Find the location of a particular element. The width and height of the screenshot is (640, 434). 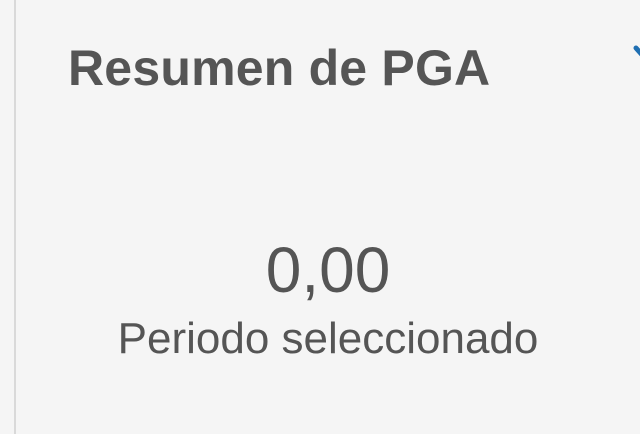

chevron-down-icon is located at coordinates (636, 51).